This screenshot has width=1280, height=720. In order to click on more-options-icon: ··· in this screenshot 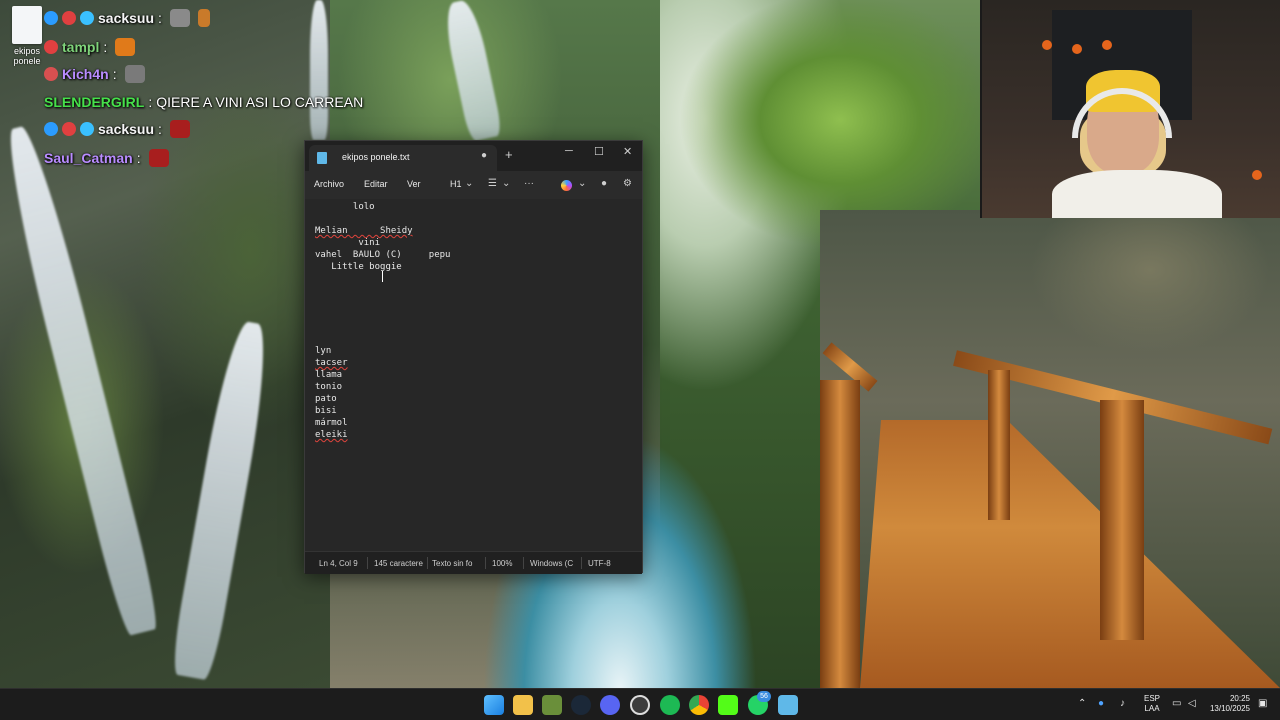, I will do `click(529, 183)`.